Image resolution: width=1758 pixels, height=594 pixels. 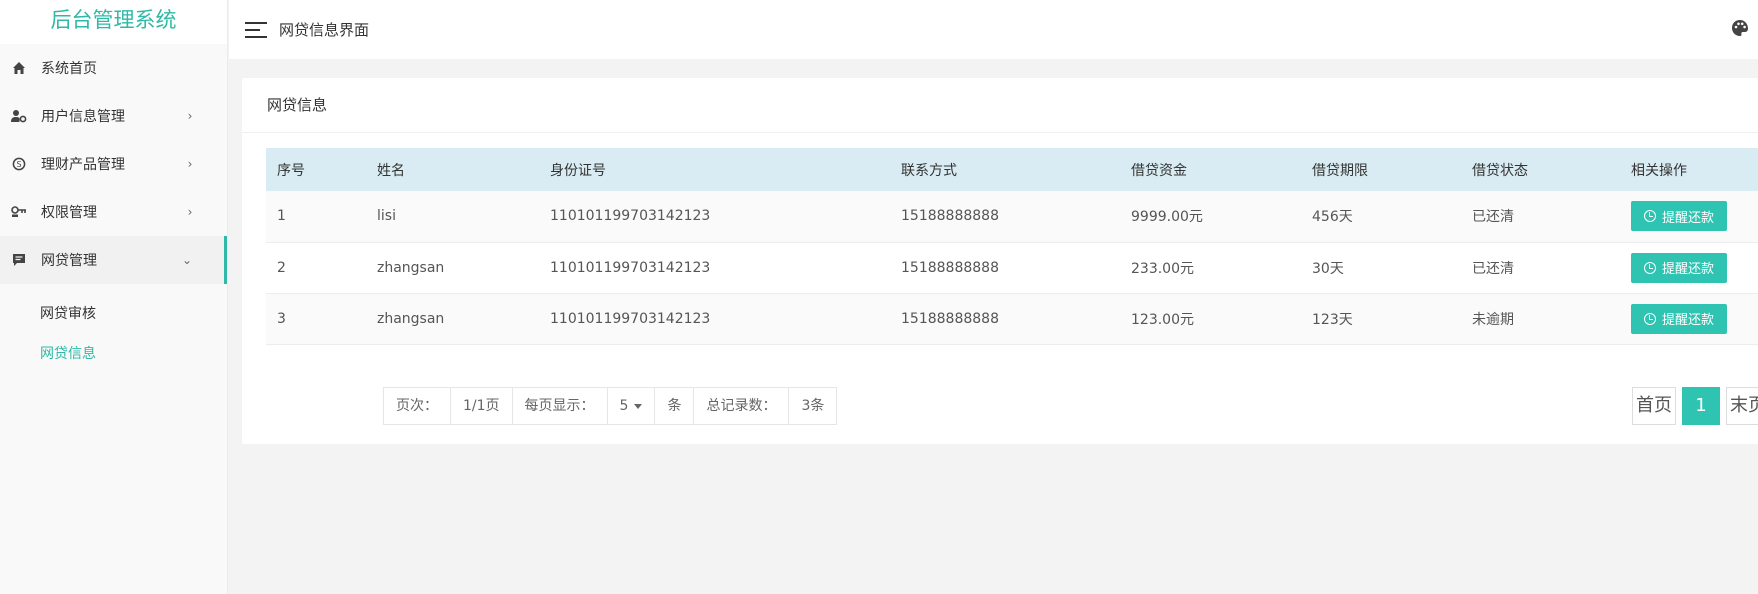 What do you see at coordinates (813, 406) in the screenshot?
I see `total-value: 3条` at bounding box center [813, 406].